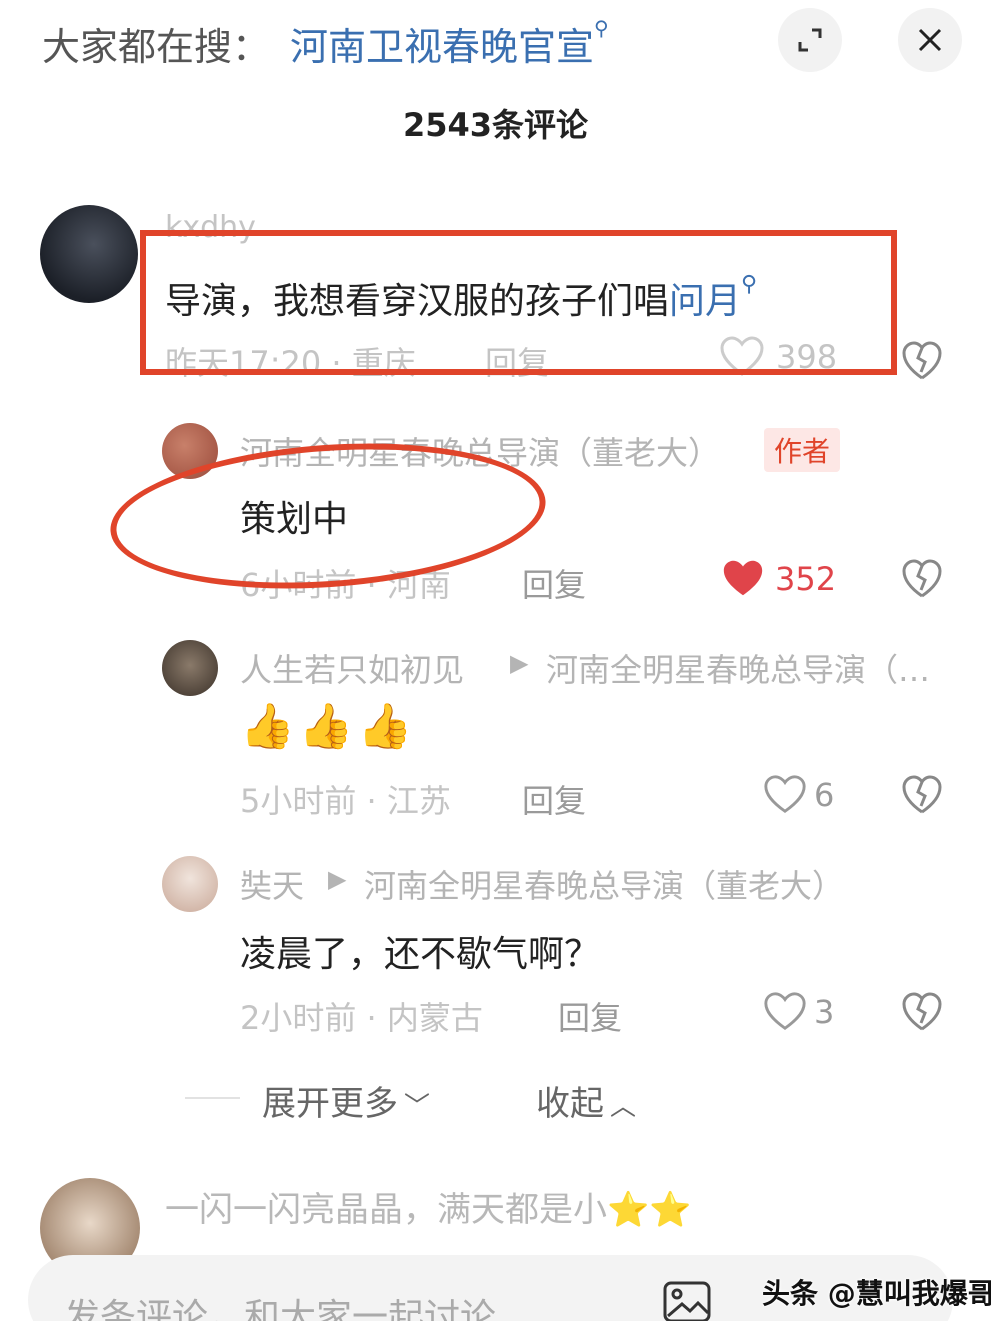 This screenshot has height=1321, width=991. I want to click on highlight-box, so click(518, 302).